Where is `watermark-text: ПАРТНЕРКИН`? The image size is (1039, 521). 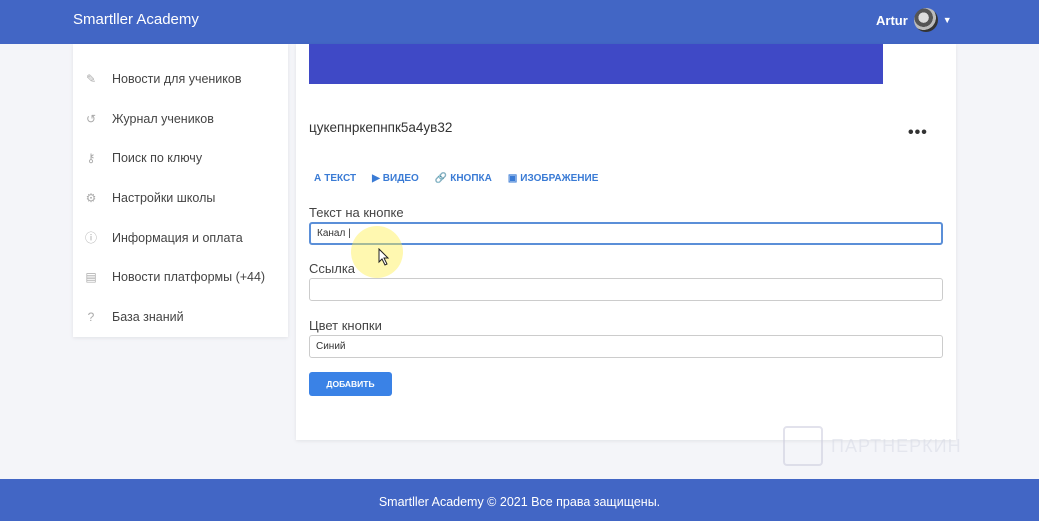 watermark-text: ПАРТНЕРКИН is located at coordinates (896, 445).